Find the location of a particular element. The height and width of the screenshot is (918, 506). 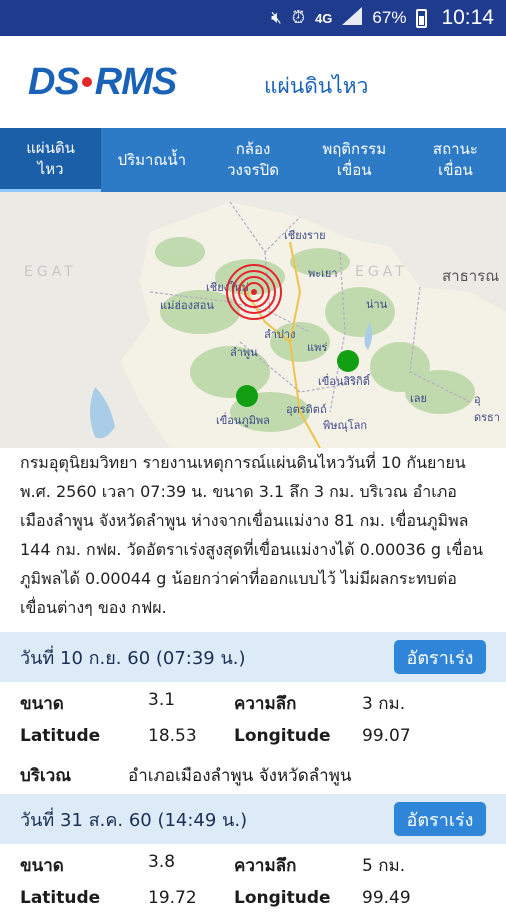

tab-earthquake: แผ่นดิน ไหว is located at coordinates (51, 160).